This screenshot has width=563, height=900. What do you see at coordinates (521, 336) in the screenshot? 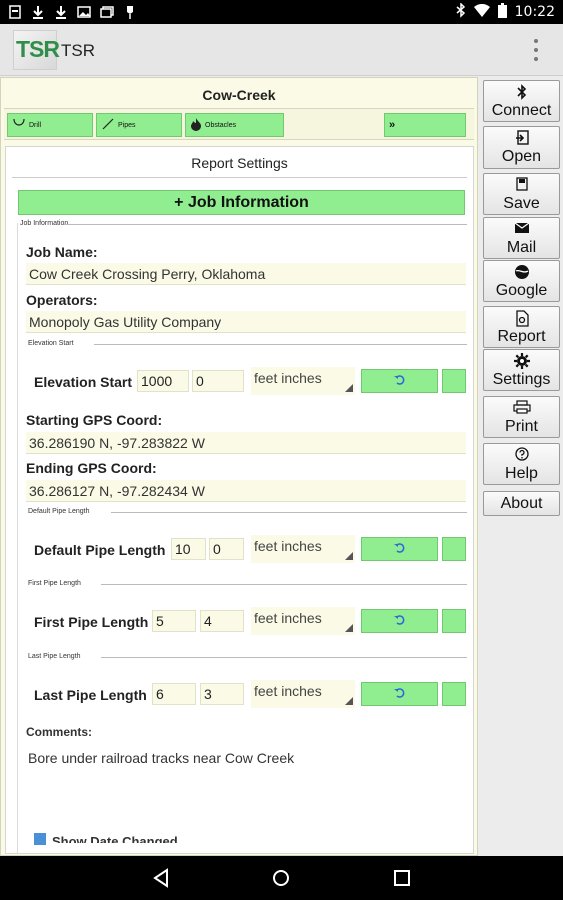
I see `report-label: Report` at bounding box center [521, 336].